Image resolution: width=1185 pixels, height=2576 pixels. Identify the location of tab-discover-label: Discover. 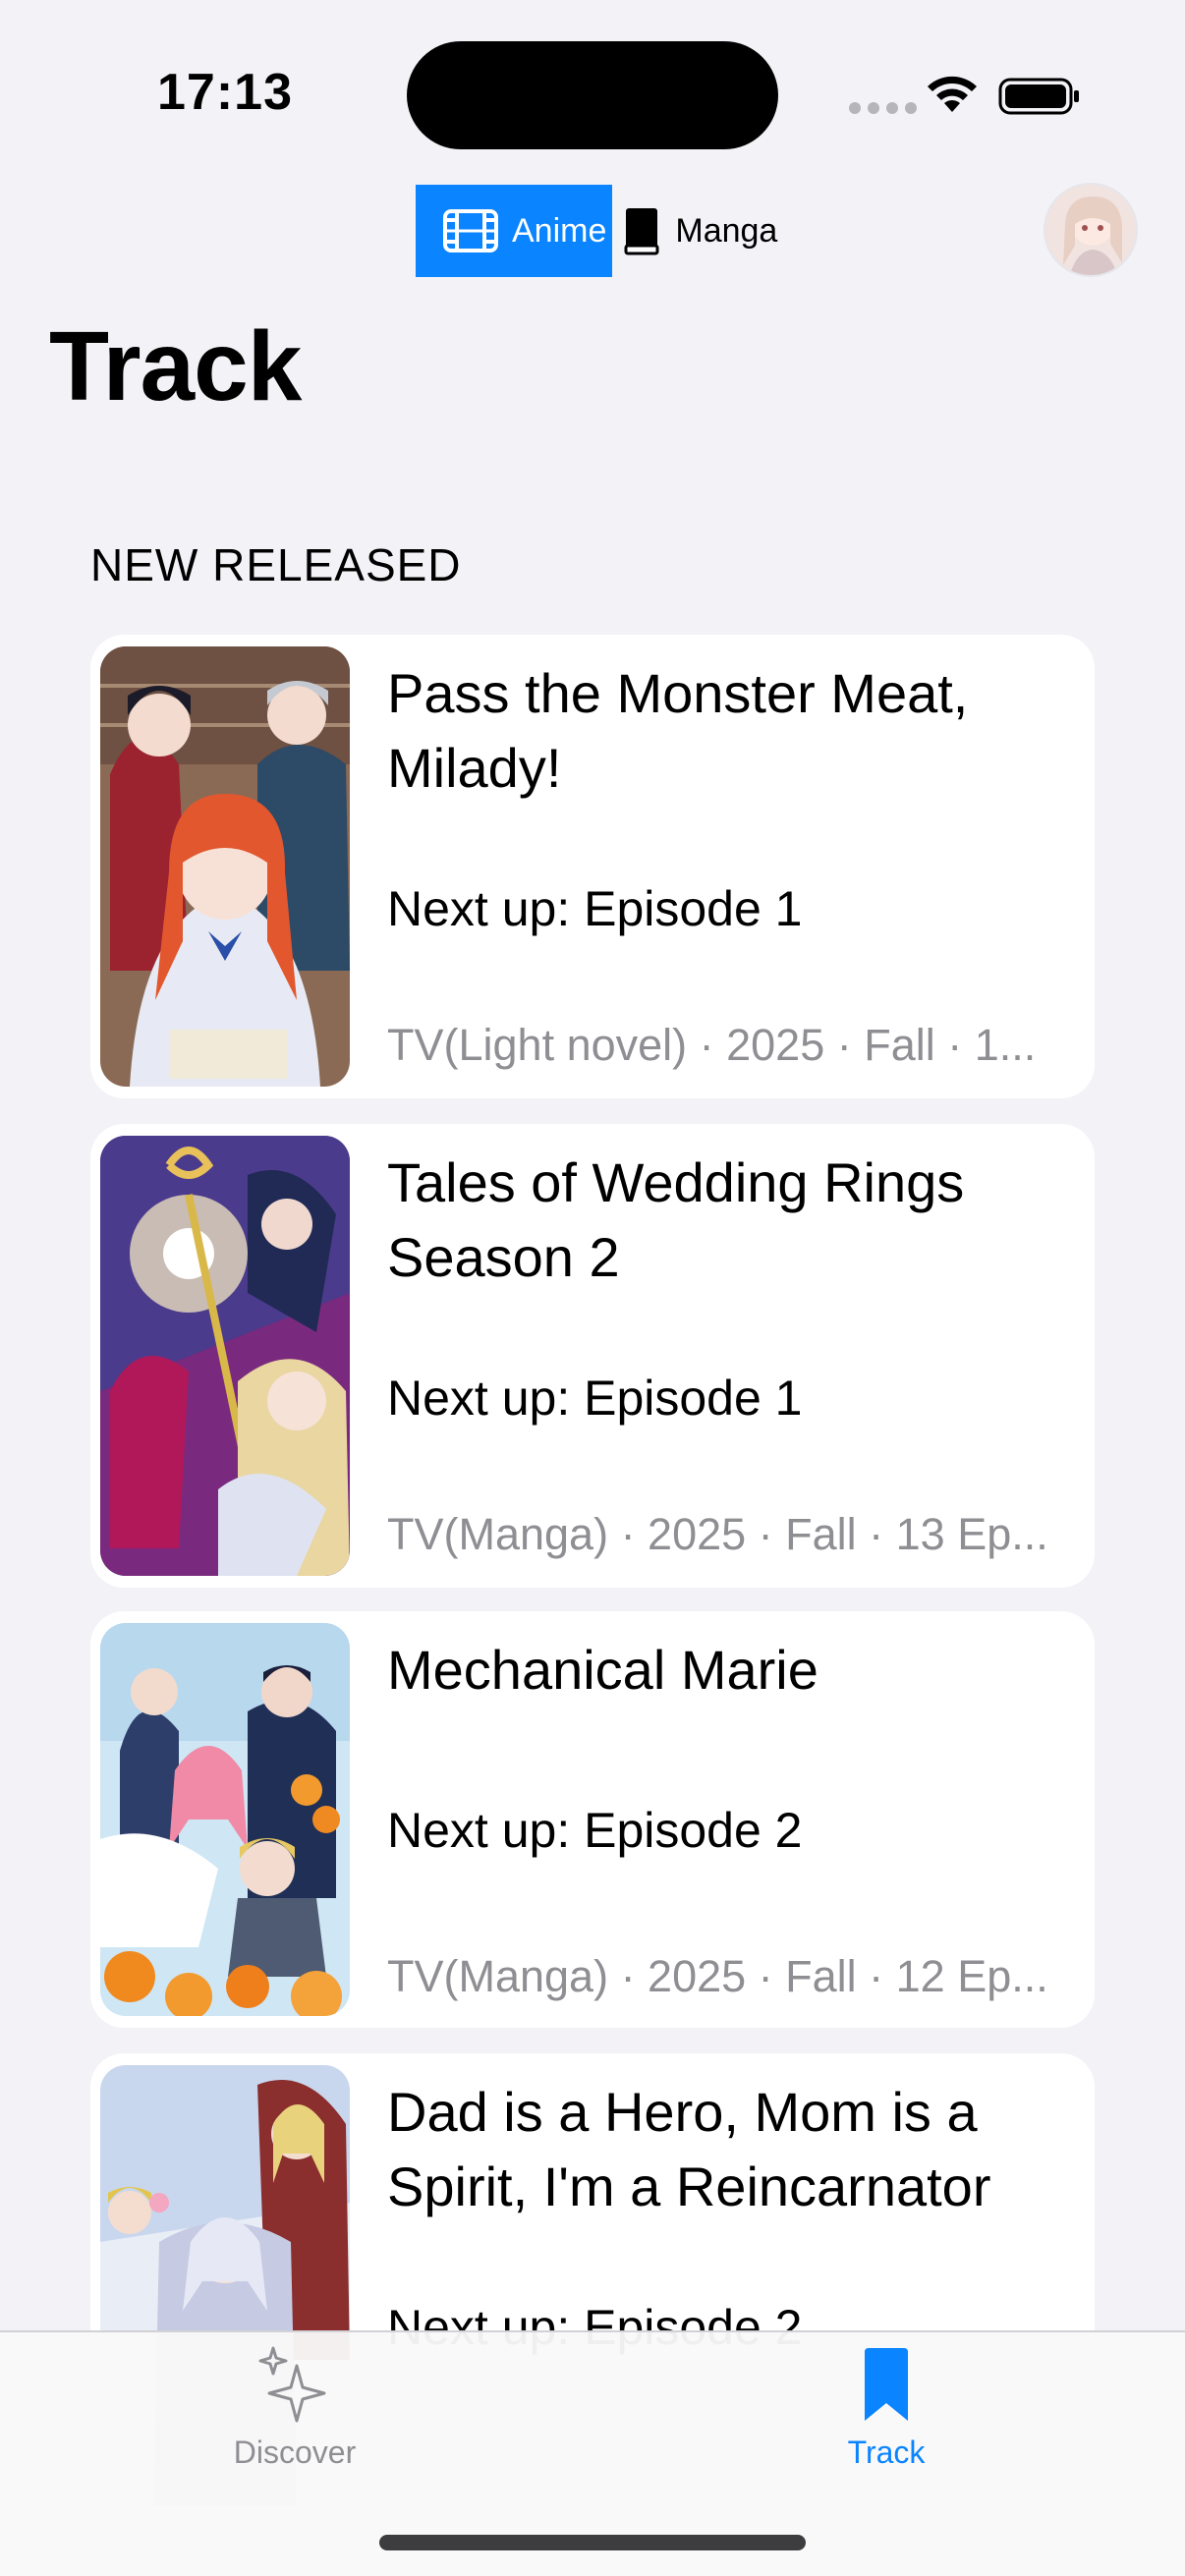
(295, 2452).